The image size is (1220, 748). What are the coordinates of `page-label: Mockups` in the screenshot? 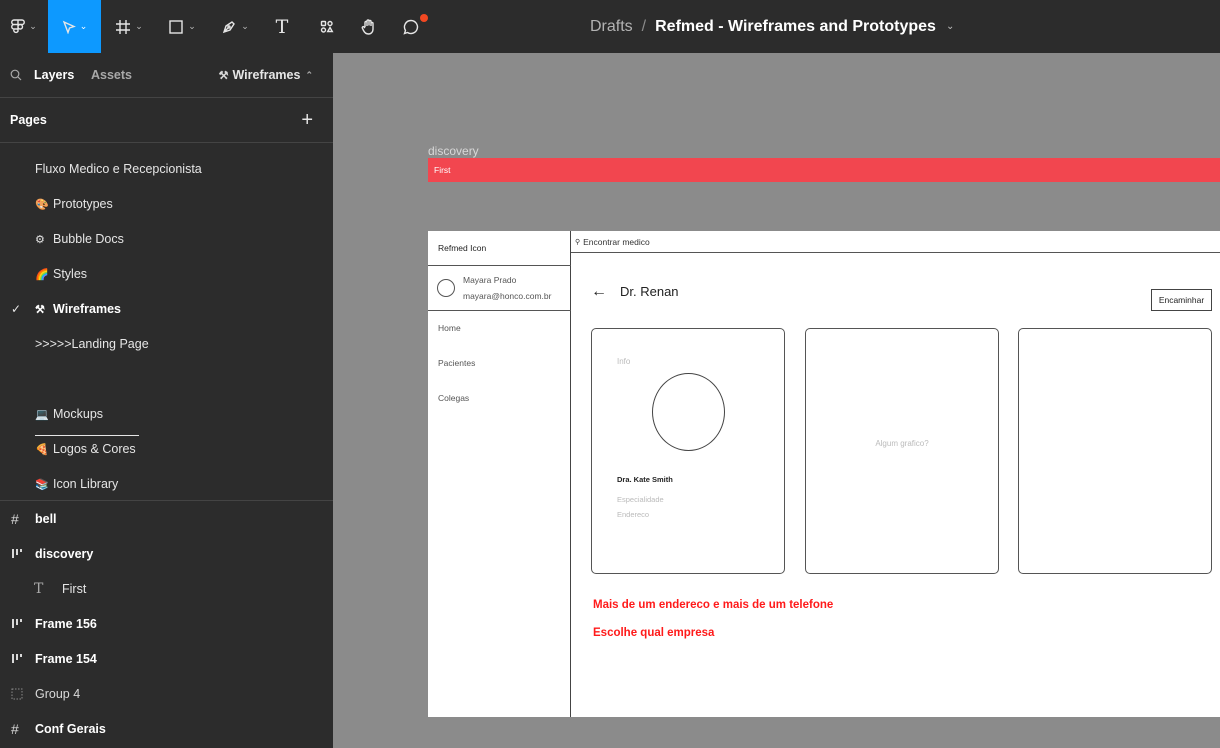 It's located at (78, 413).